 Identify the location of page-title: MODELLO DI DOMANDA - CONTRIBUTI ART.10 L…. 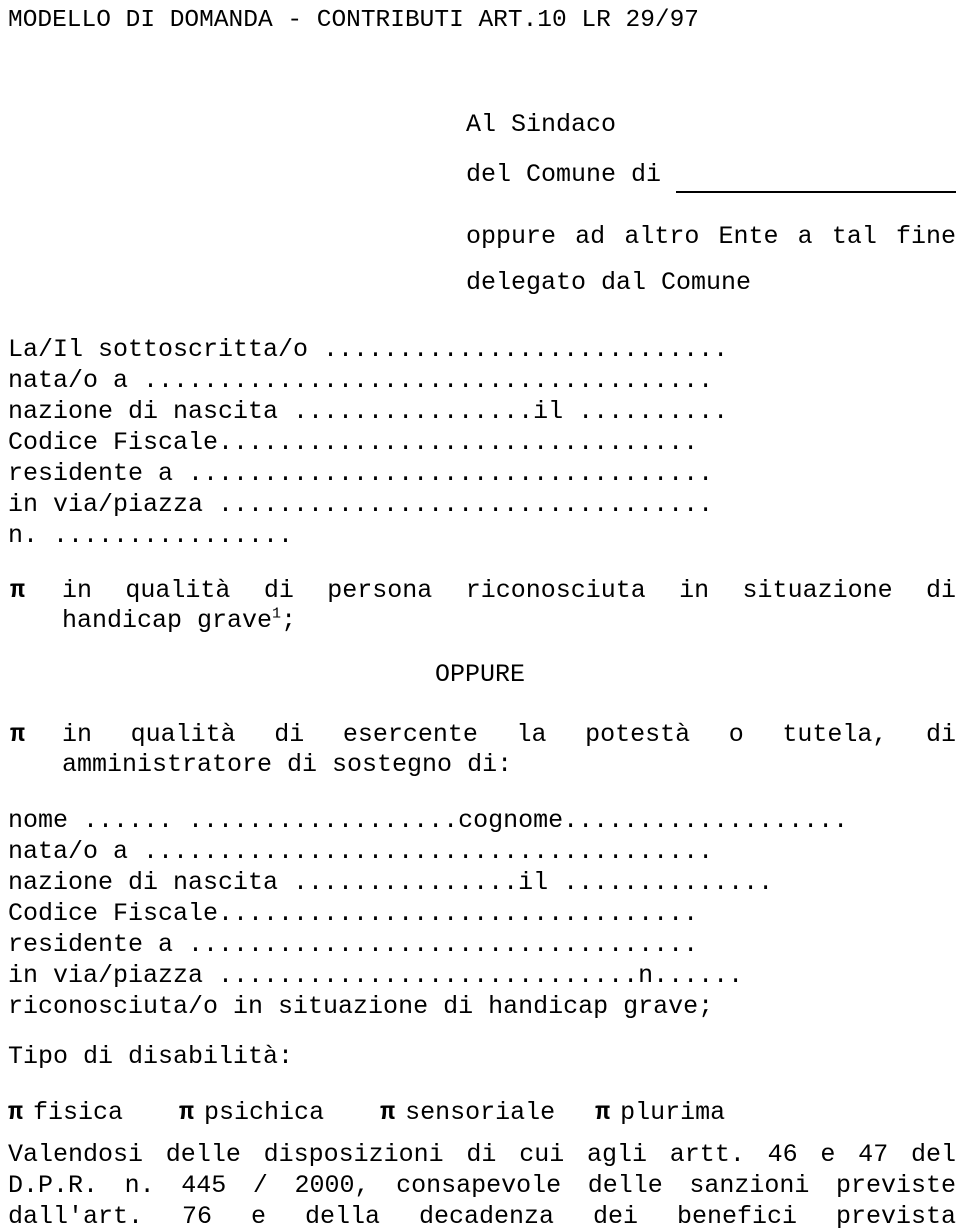
(354, 20).